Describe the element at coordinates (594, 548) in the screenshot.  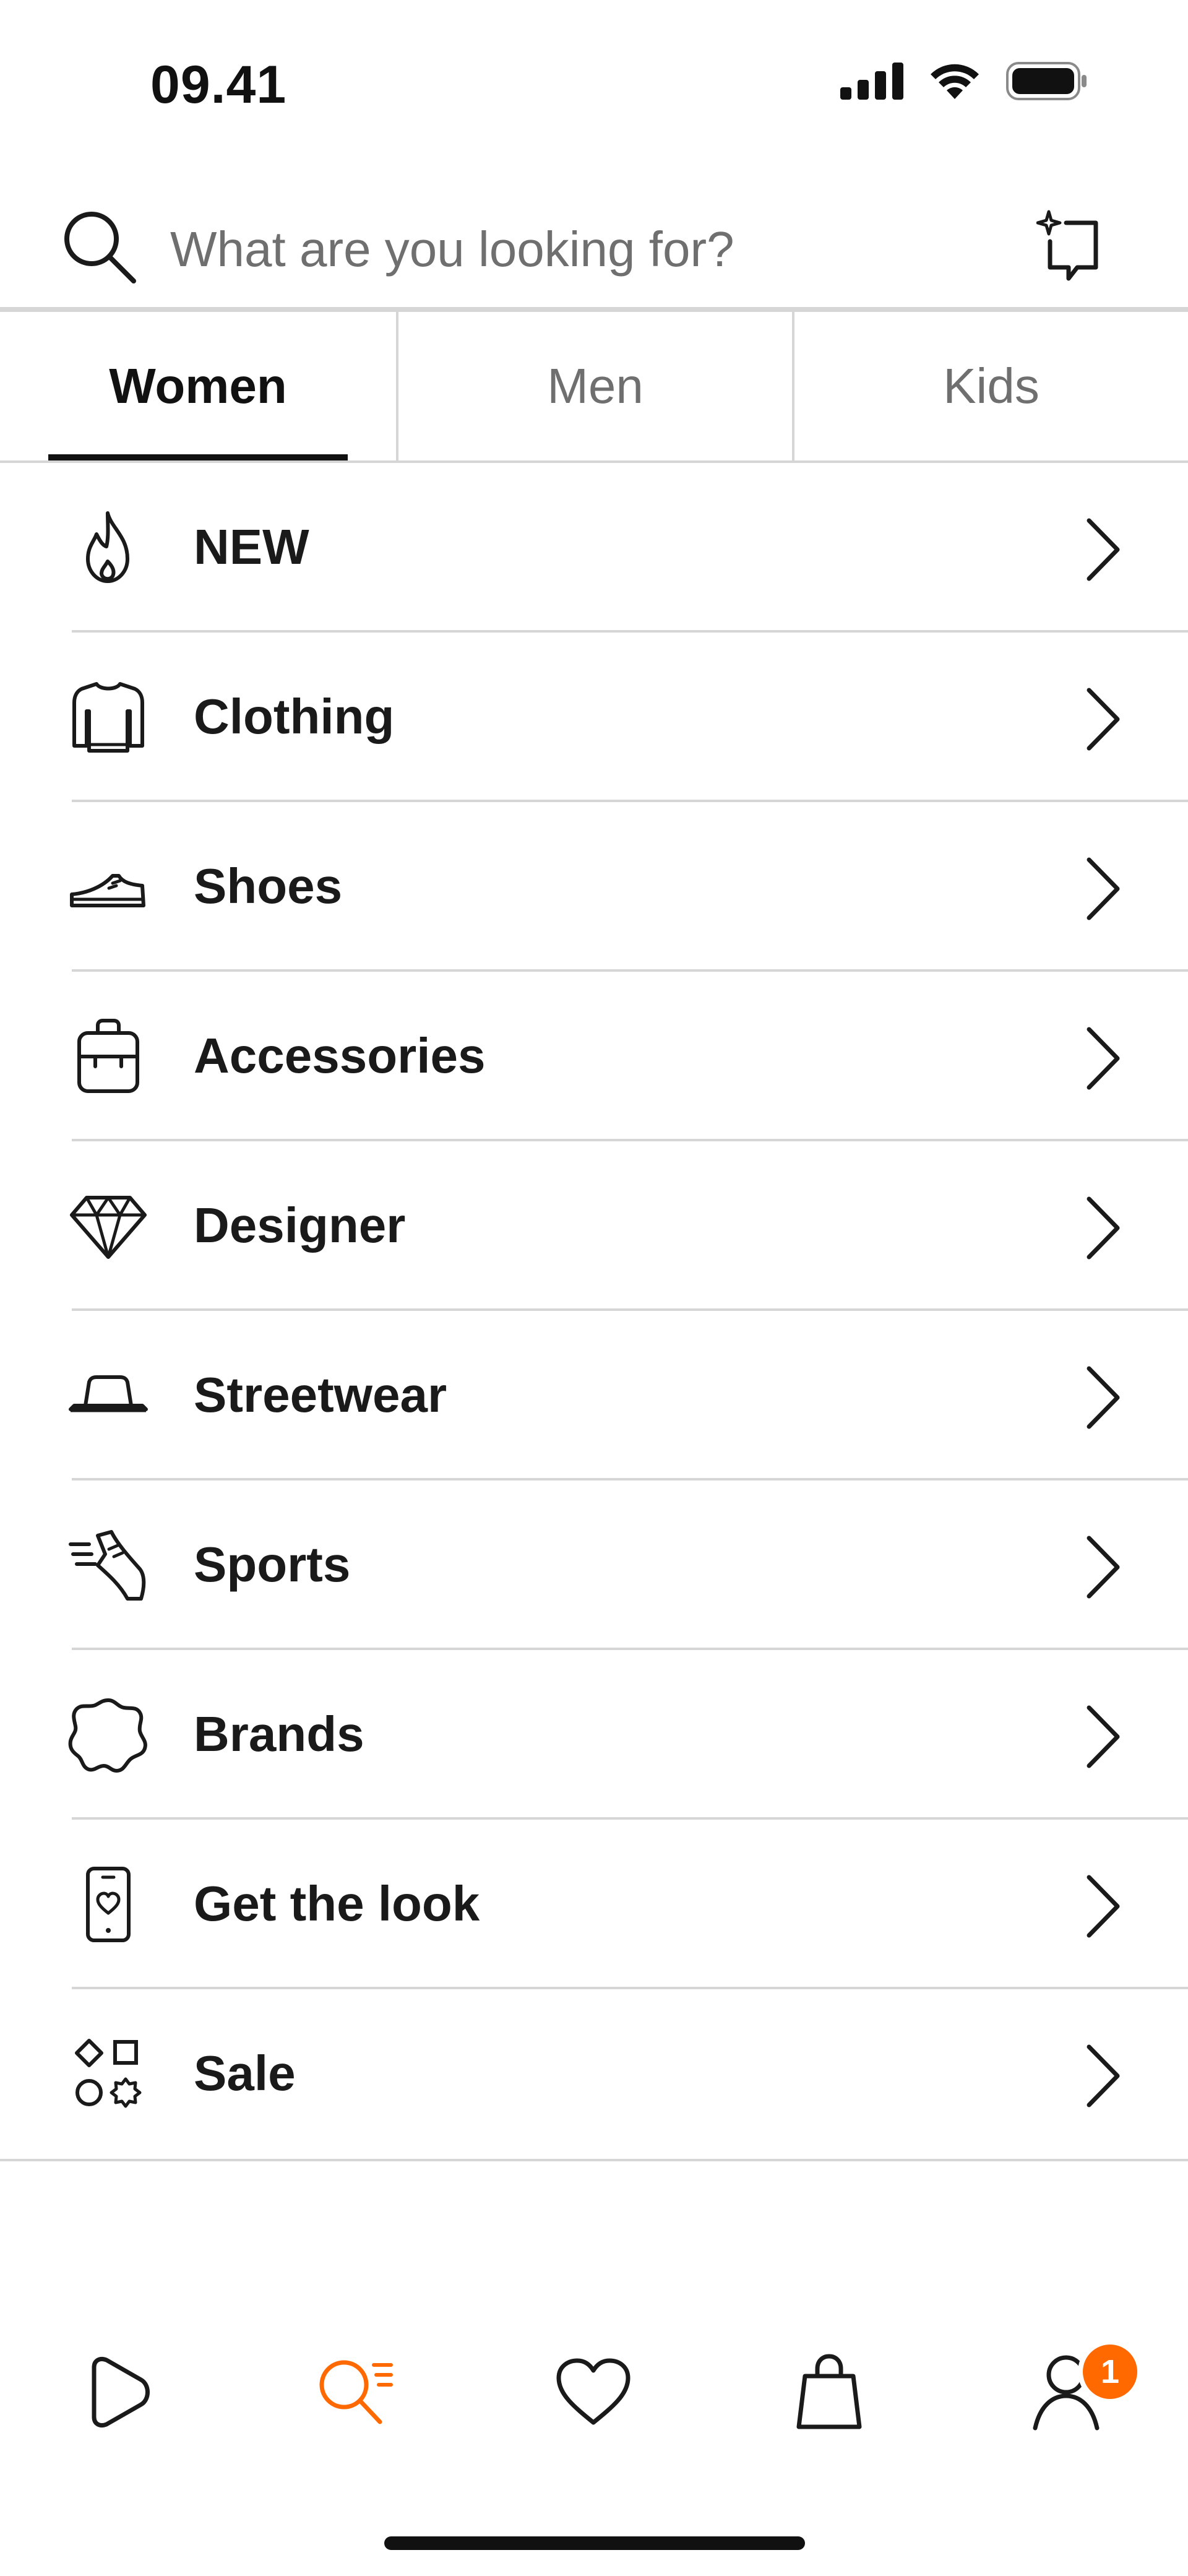
I see `category-item-new: NEW` at that location.